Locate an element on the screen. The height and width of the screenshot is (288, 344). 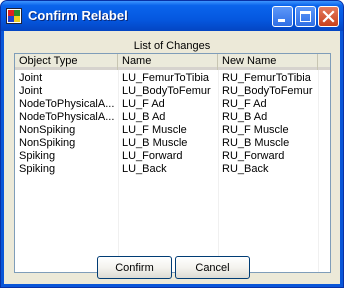
cell-name: LU_Forward is located at coordinates (152, 156).